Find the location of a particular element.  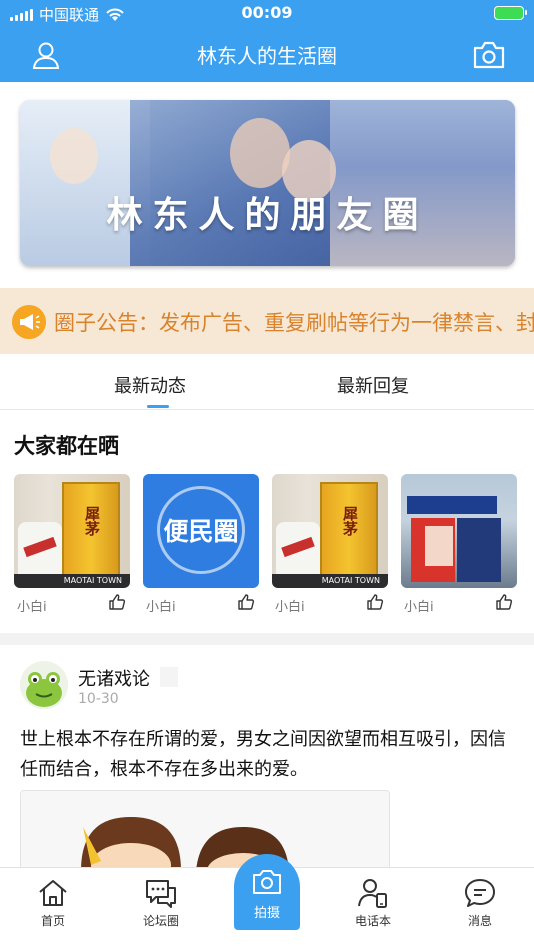

megaphone-icon is located at coordinates (29, 322).